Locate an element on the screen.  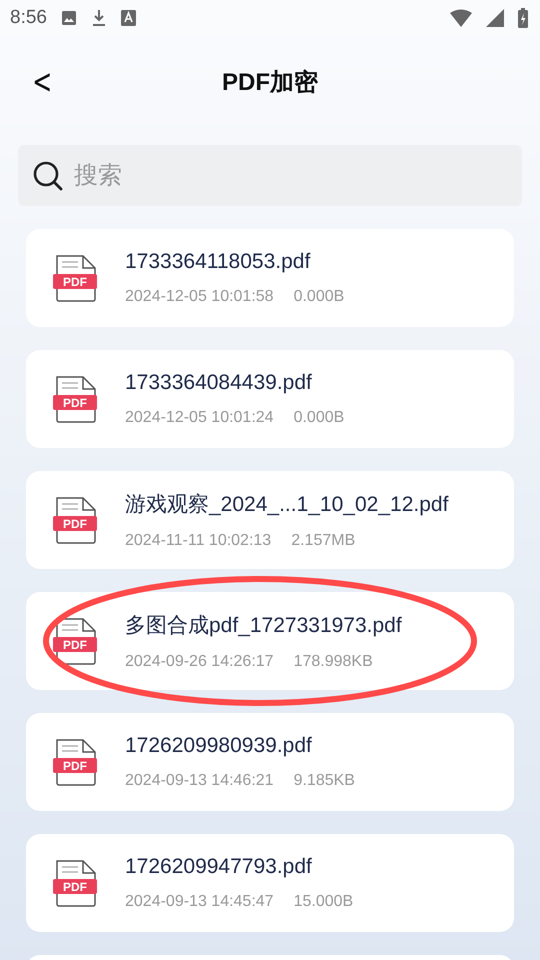
battery-icon is located at coordinates (523, 18).